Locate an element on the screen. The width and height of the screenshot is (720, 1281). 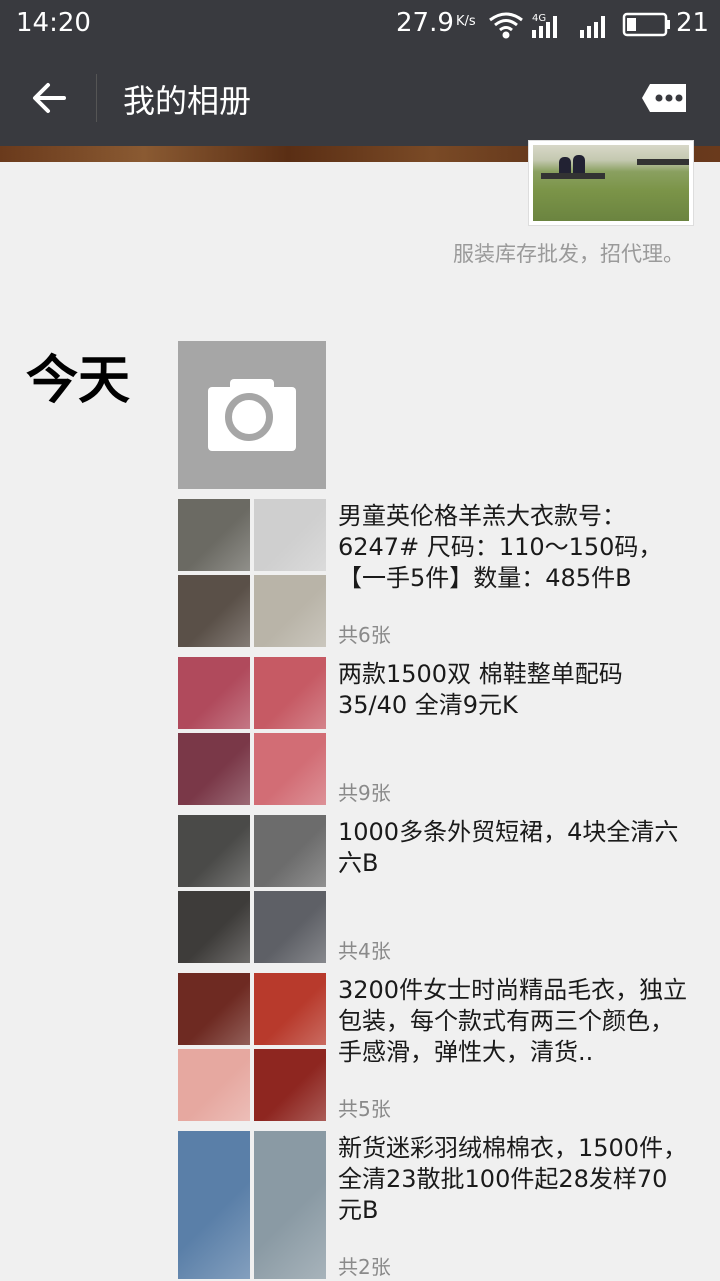
more-chat-icon is located at coordinates (664, 98).